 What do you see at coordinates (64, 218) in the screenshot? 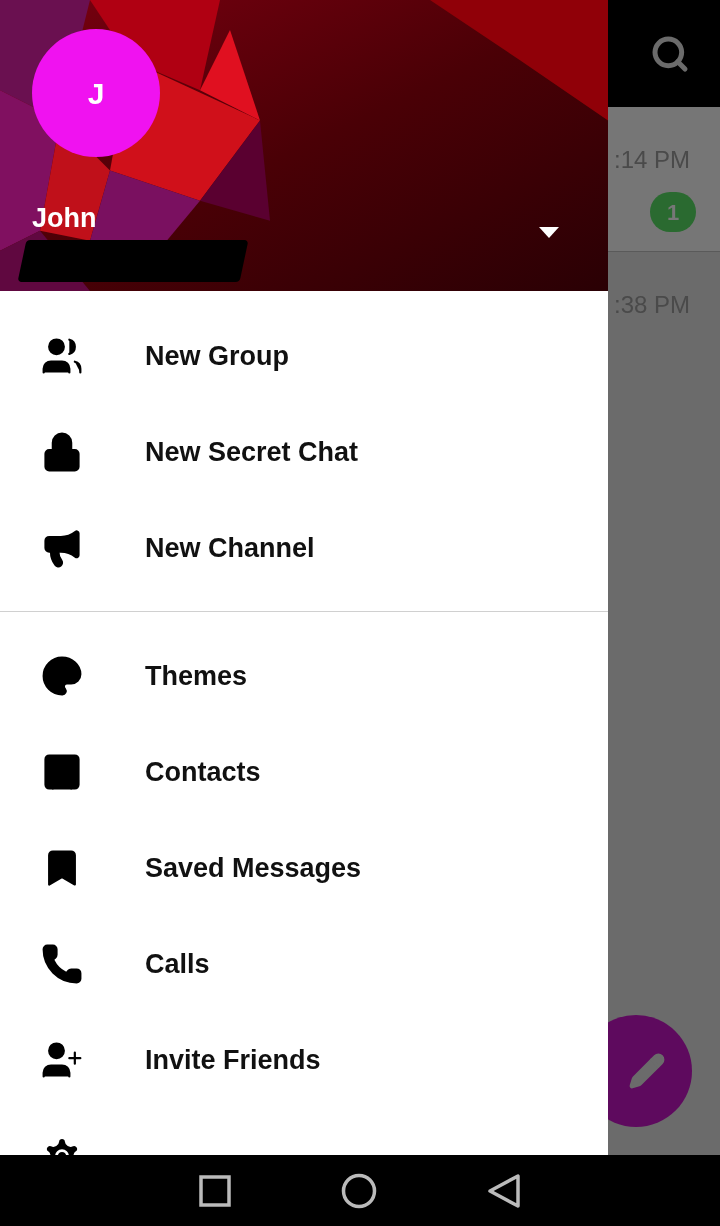
I see `account-name: John` at bounding box center [64, 218].